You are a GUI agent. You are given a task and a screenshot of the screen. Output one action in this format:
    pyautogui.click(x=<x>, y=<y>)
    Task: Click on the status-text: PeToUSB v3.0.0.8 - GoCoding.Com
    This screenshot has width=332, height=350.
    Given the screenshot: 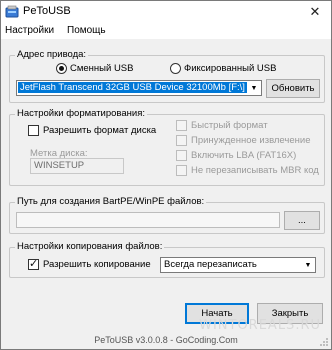 What is the action you would take?
    pyautogui.click(x=166, y=340)
    